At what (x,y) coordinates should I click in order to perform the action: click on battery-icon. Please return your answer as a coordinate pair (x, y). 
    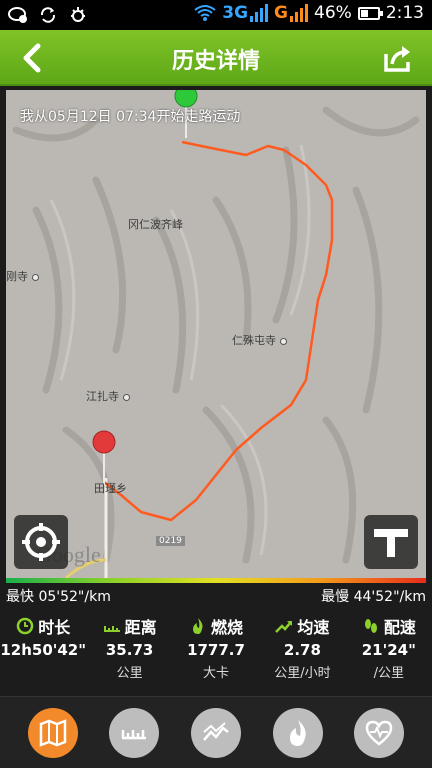
    Looking at the image, I should click on (370, 13).